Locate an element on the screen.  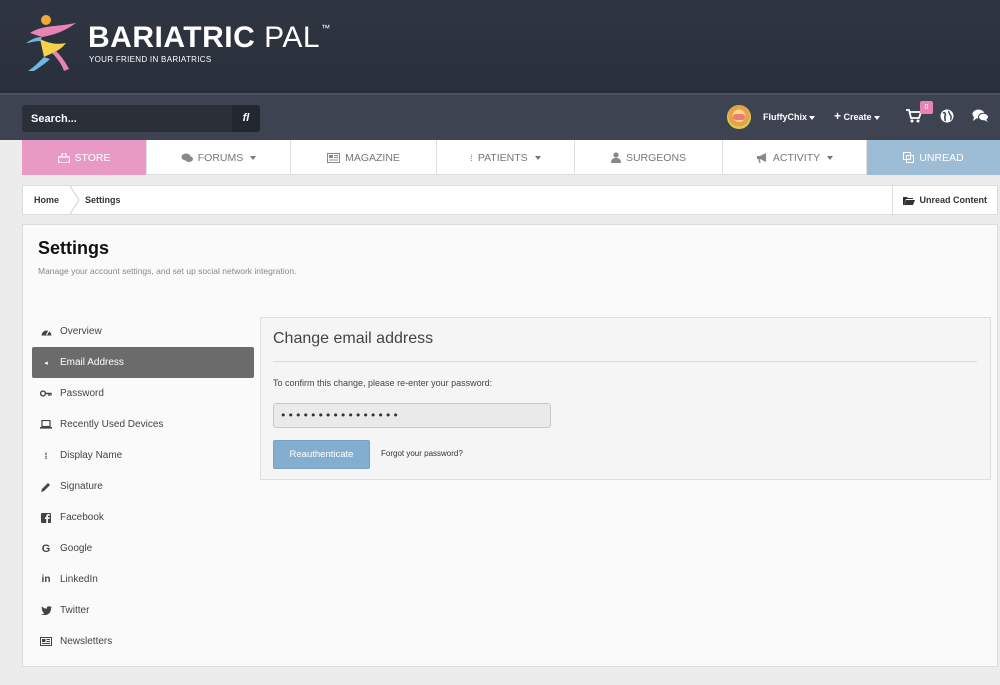
nav-surgeons: SURGEONS is located at coordinates (649, 157).